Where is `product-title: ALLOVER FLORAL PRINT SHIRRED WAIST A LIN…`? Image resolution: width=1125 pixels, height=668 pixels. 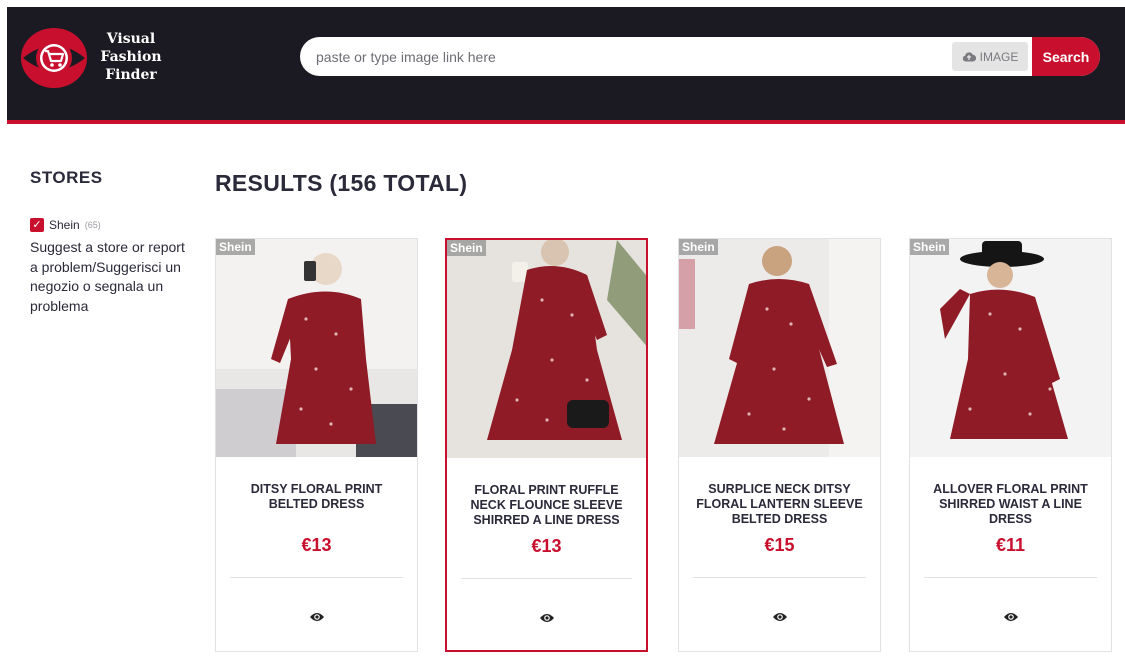
product-title: ALLOVER FLORAL PRINT SHIRRED WAIST A LIN… is located at coordinates (1010, 504).